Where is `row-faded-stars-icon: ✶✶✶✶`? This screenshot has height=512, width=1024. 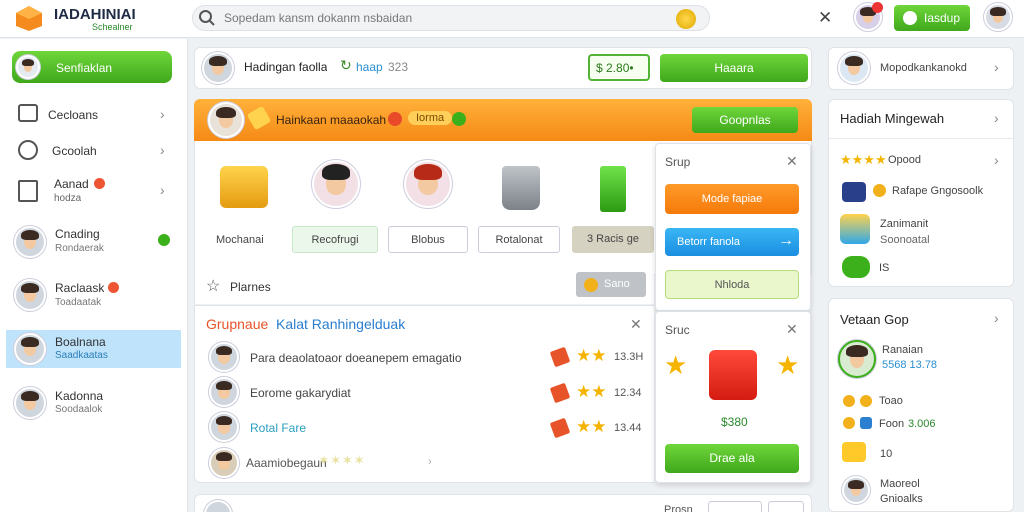 row-faded-stars-icon: ✶✶✶✶ is located at coordinates (341, 460).